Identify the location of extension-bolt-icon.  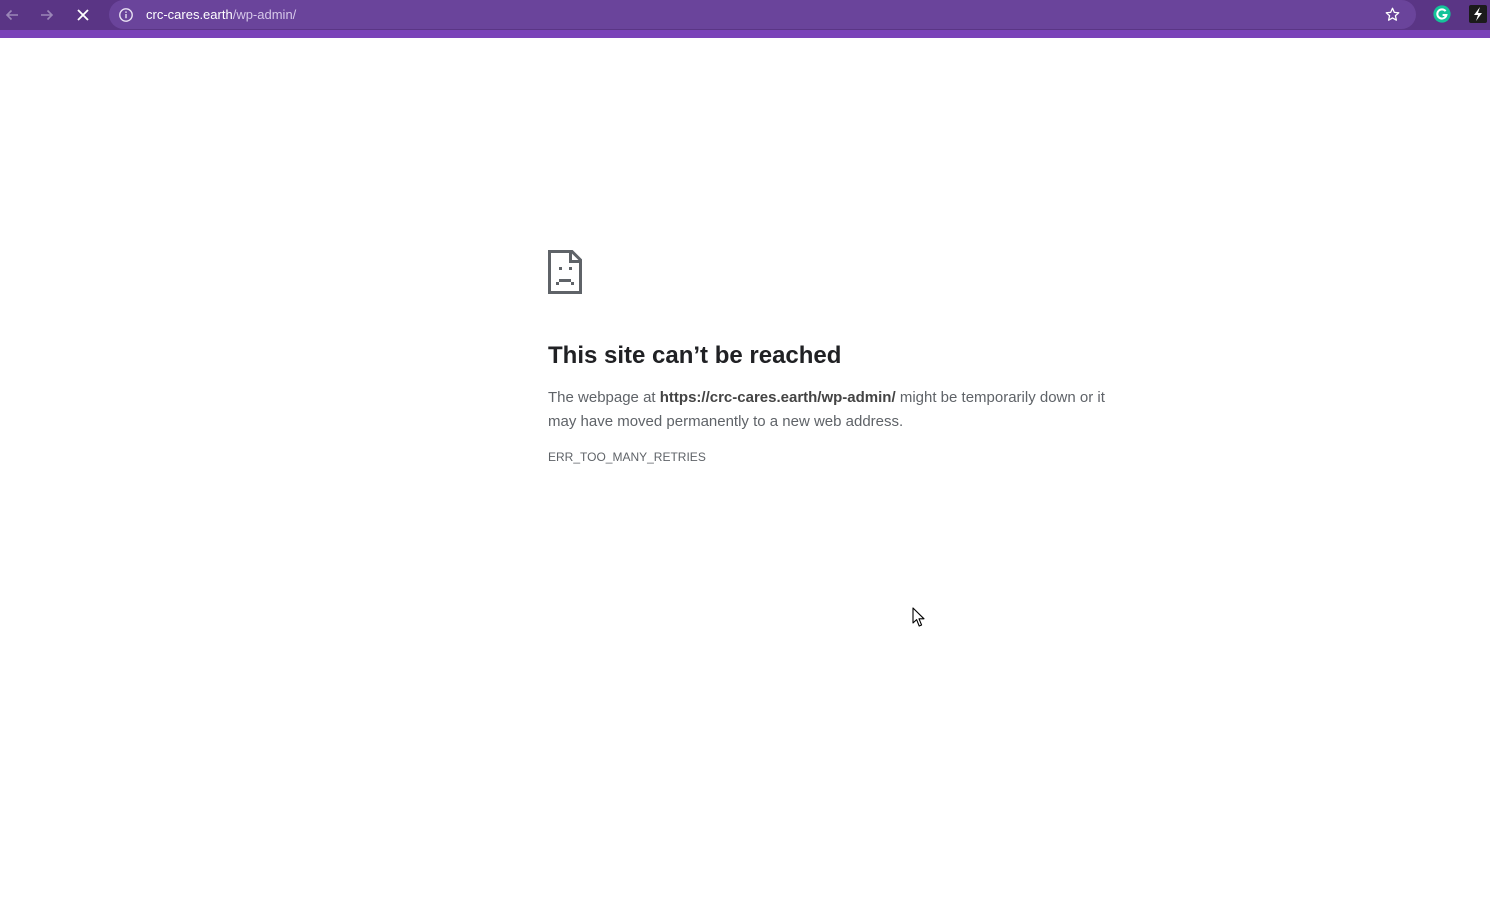
(1478, 14).